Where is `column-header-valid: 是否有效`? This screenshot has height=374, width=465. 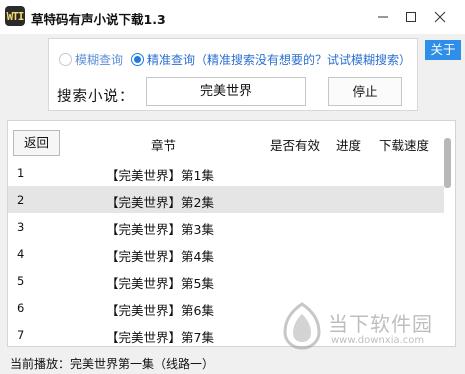
column-header-valid: 是否有效 is located at coordinates (295, 144).